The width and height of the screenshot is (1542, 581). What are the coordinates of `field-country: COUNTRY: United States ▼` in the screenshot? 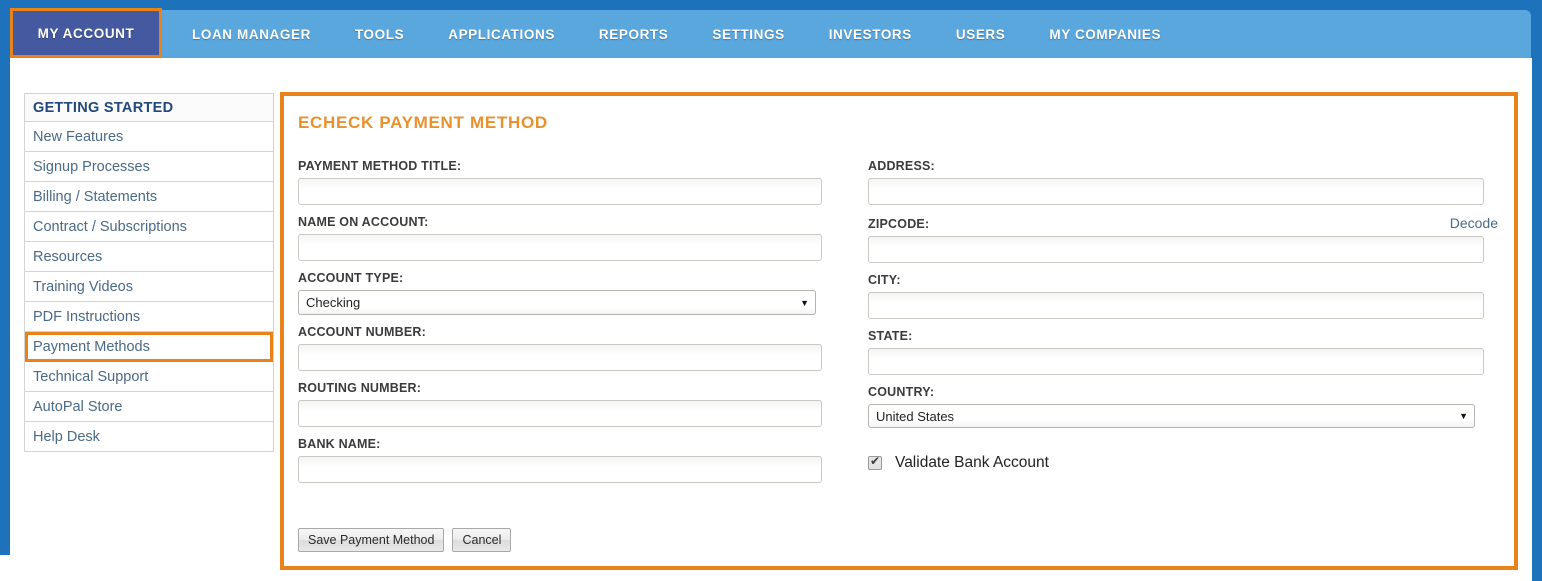 It's located at (1183, 406).